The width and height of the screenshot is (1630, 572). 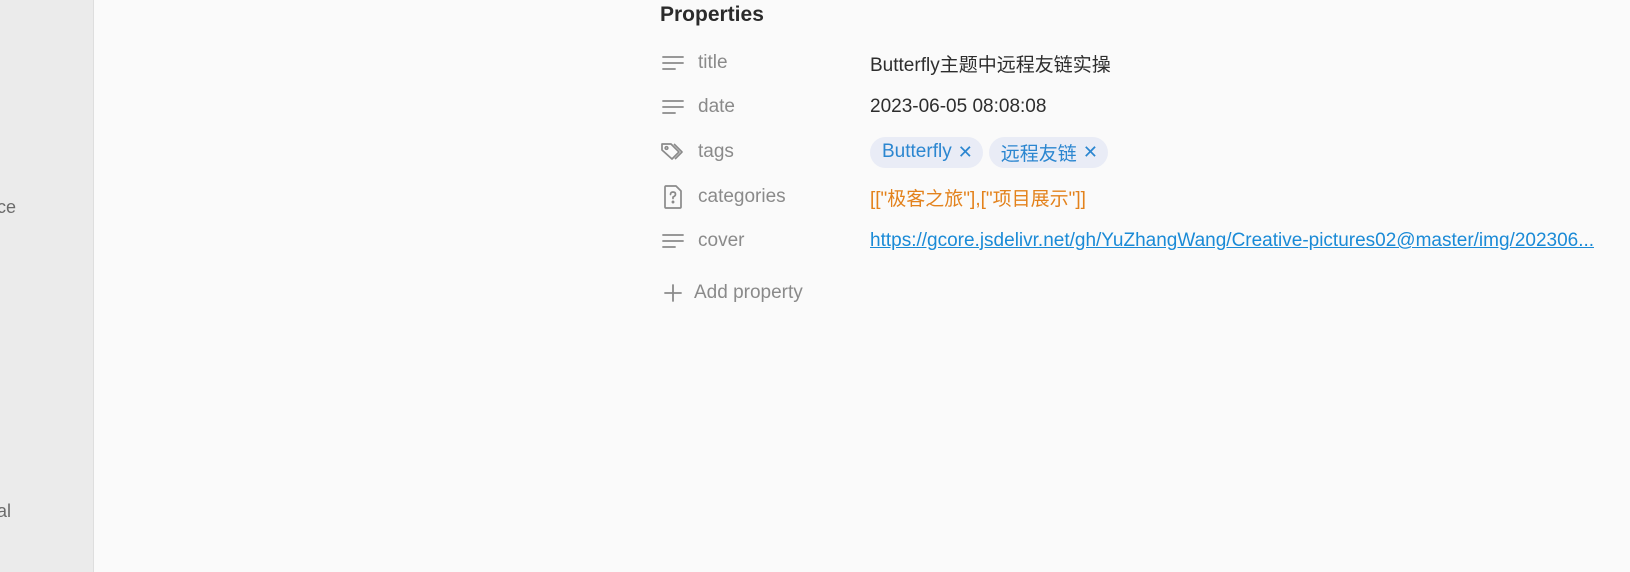 I want to click on tag-pill: 远程友链 ✕, so click(x=1048, y=152).